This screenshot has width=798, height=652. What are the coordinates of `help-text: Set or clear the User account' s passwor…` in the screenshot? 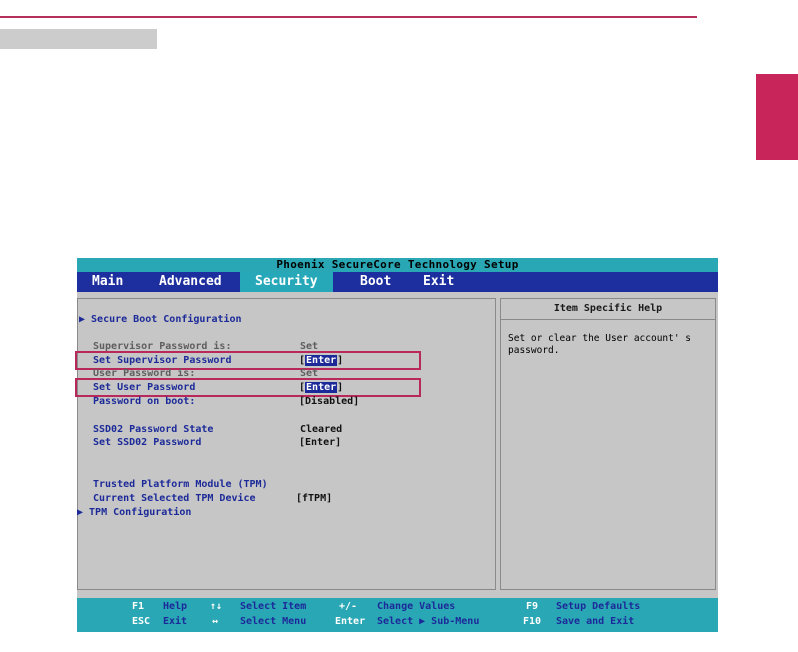 It's located at (600, 344).